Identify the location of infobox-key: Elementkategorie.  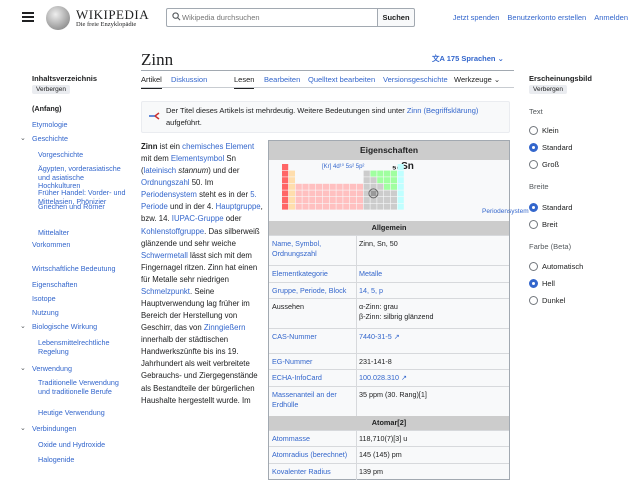
(313, 274).